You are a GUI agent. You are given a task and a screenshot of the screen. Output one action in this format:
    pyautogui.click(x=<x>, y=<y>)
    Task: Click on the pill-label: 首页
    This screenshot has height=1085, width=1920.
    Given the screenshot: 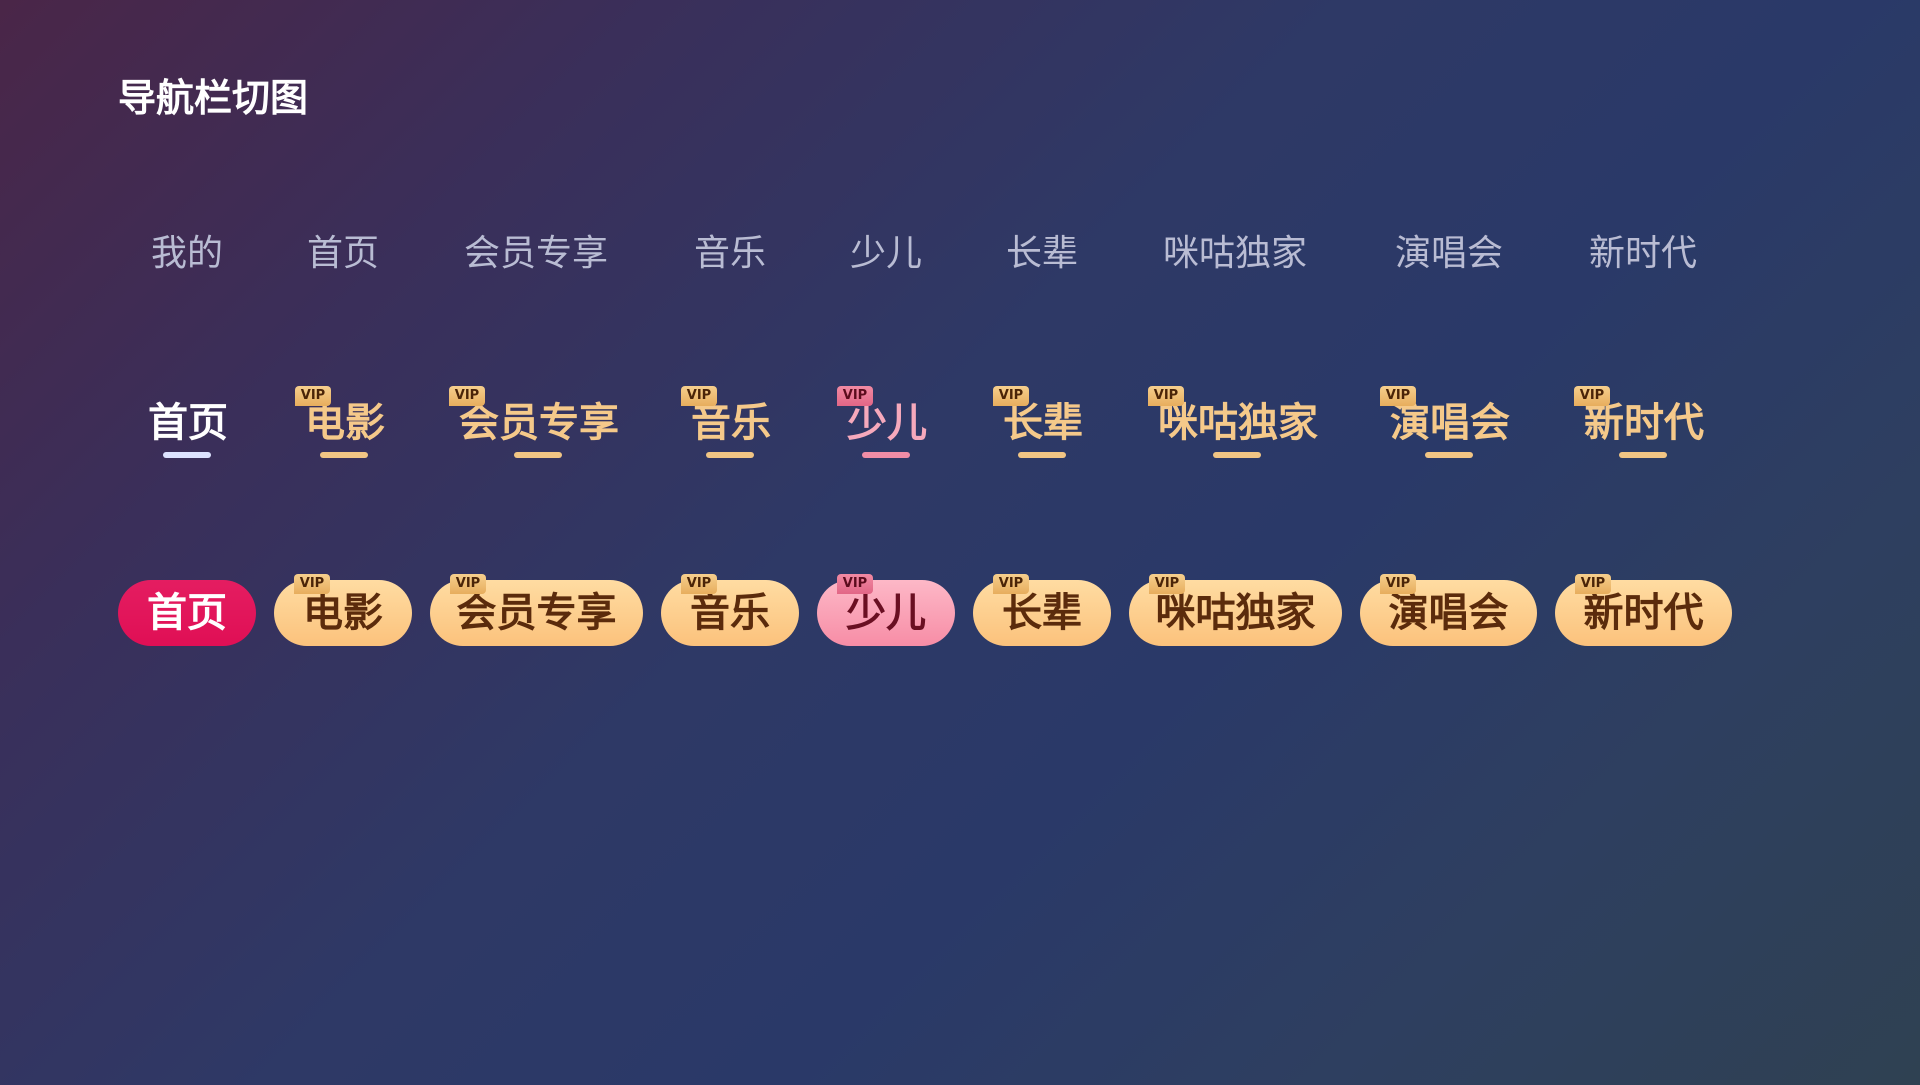 What is the action you would take?
    pyautogui.click(x=187, y=613)
    